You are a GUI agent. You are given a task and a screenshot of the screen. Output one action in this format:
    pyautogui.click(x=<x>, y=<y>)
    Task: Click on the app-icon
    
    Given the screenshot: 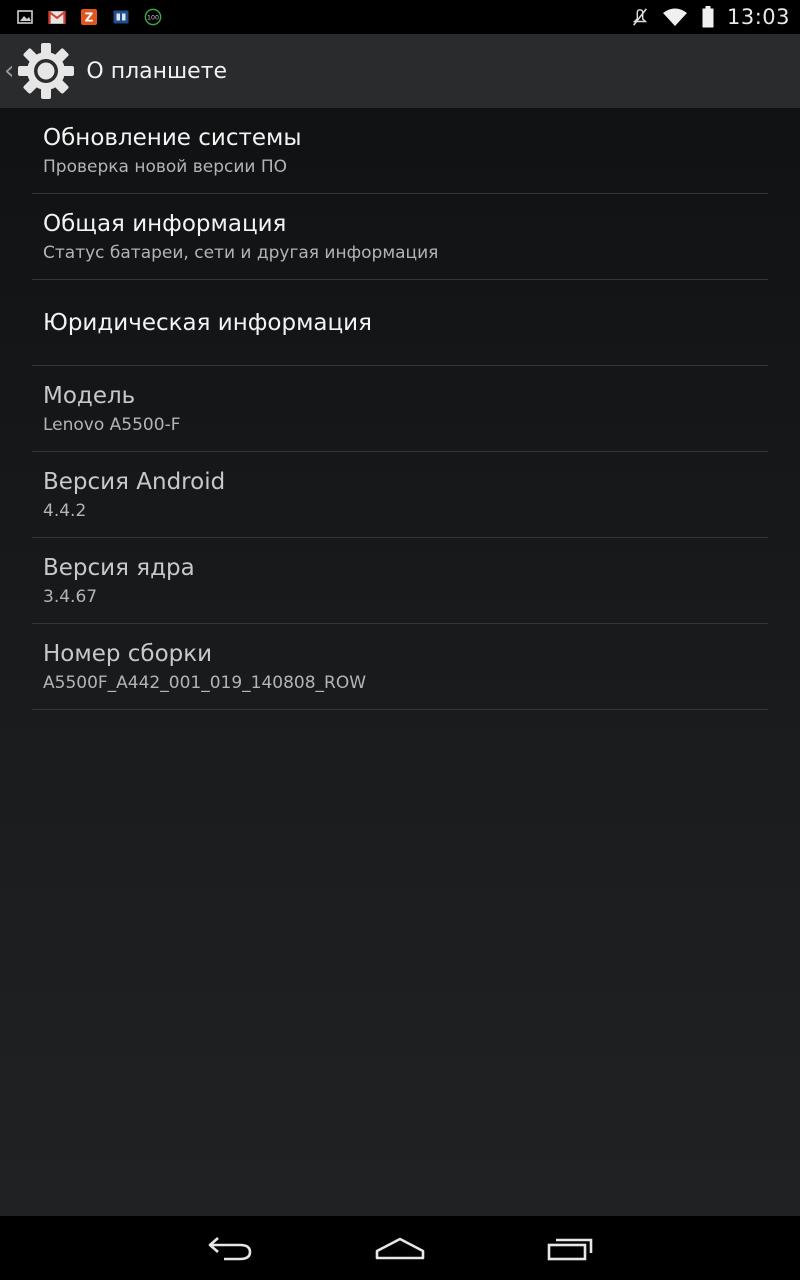 What is the action you would take?
    pyautogui.click(x=121, y=17)
    